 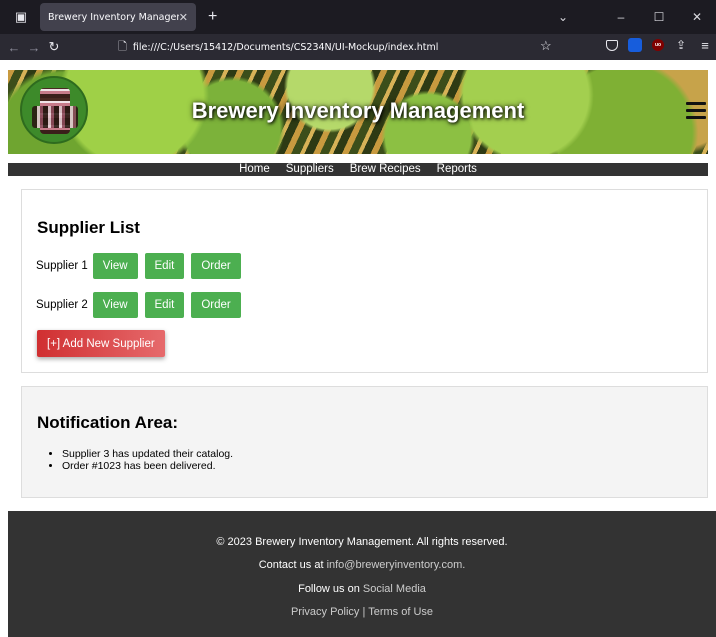 I want to click on follow-prefix: Follow us on, so click(x=330, y=589).